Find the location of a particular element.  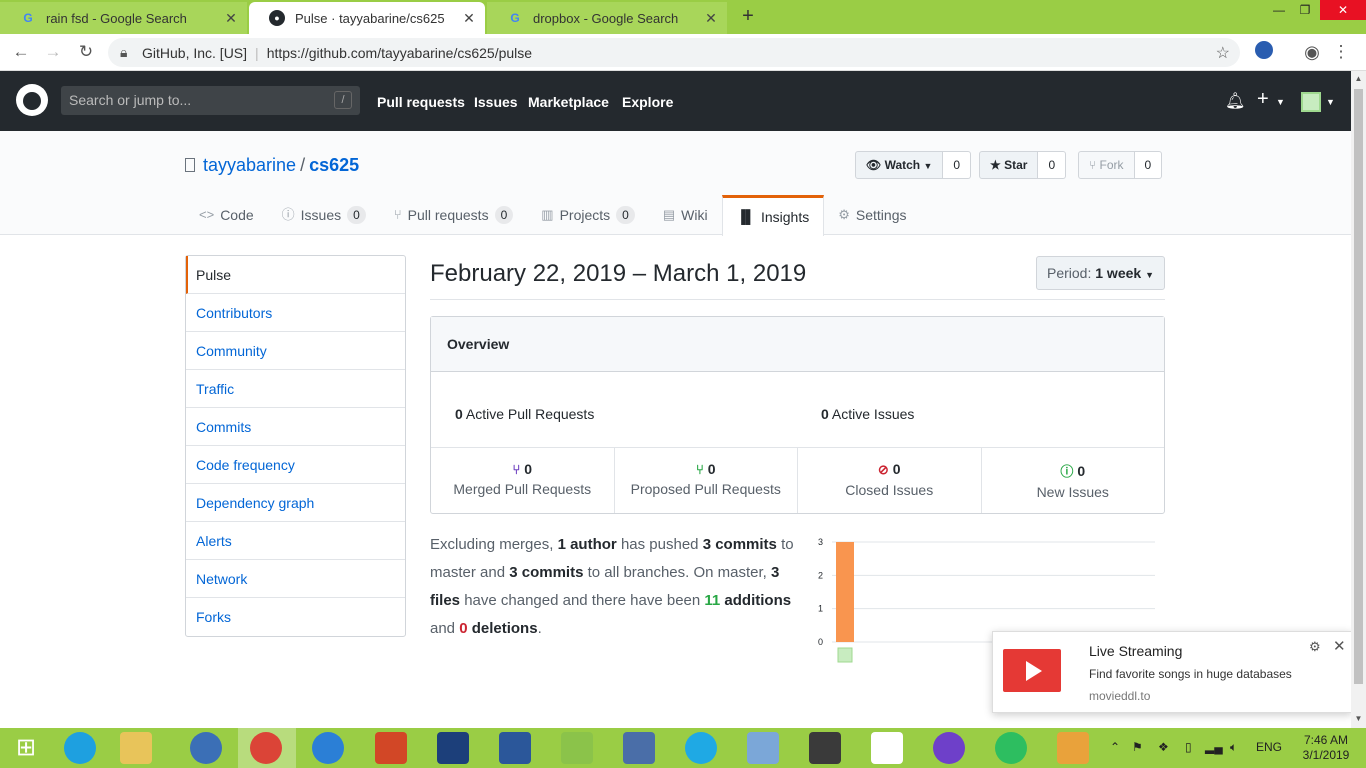

browser-tab: G rain fsd - Google Search ✕ is located at coordinates (123, 18).